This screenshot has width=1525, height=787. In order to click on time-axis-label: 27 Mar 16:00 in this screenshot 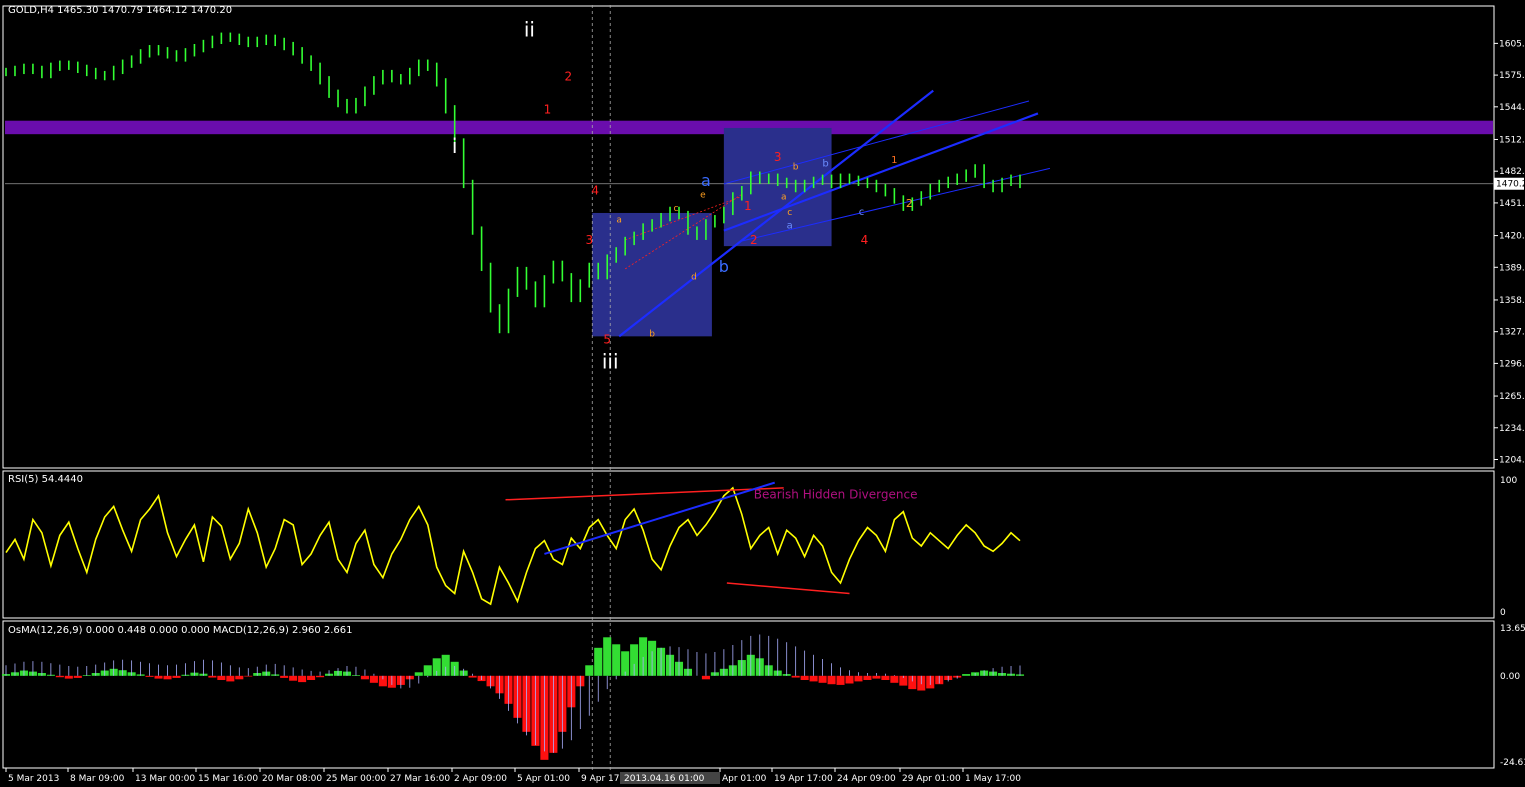, I will do `click(420, 779)`.